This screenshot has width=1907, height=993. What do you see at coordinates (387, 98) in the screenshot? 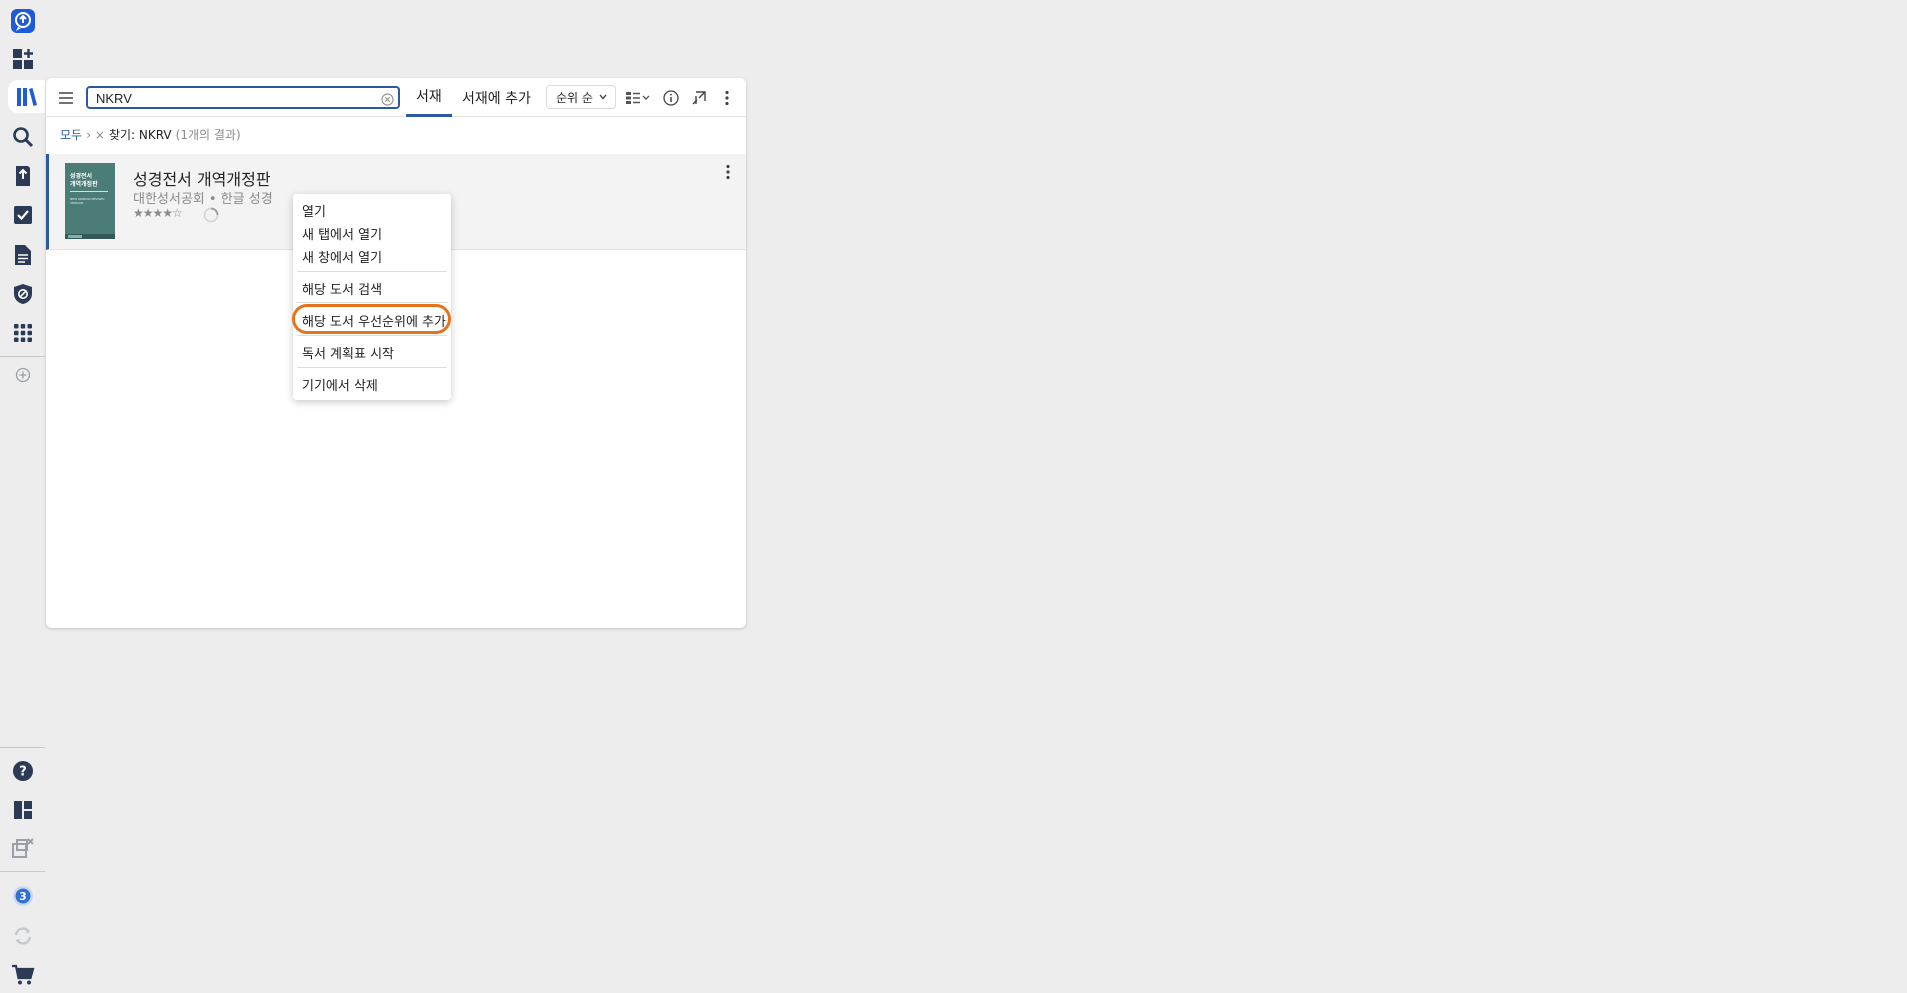
I see `clear-search-icon` at bounding box center [387, 98].